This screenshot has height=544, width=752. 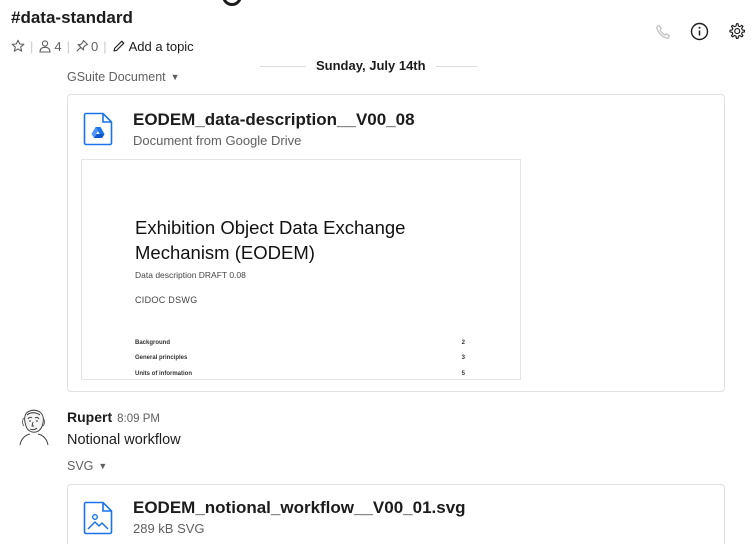 I want to click on info-icon, so click(x=699, y=31).